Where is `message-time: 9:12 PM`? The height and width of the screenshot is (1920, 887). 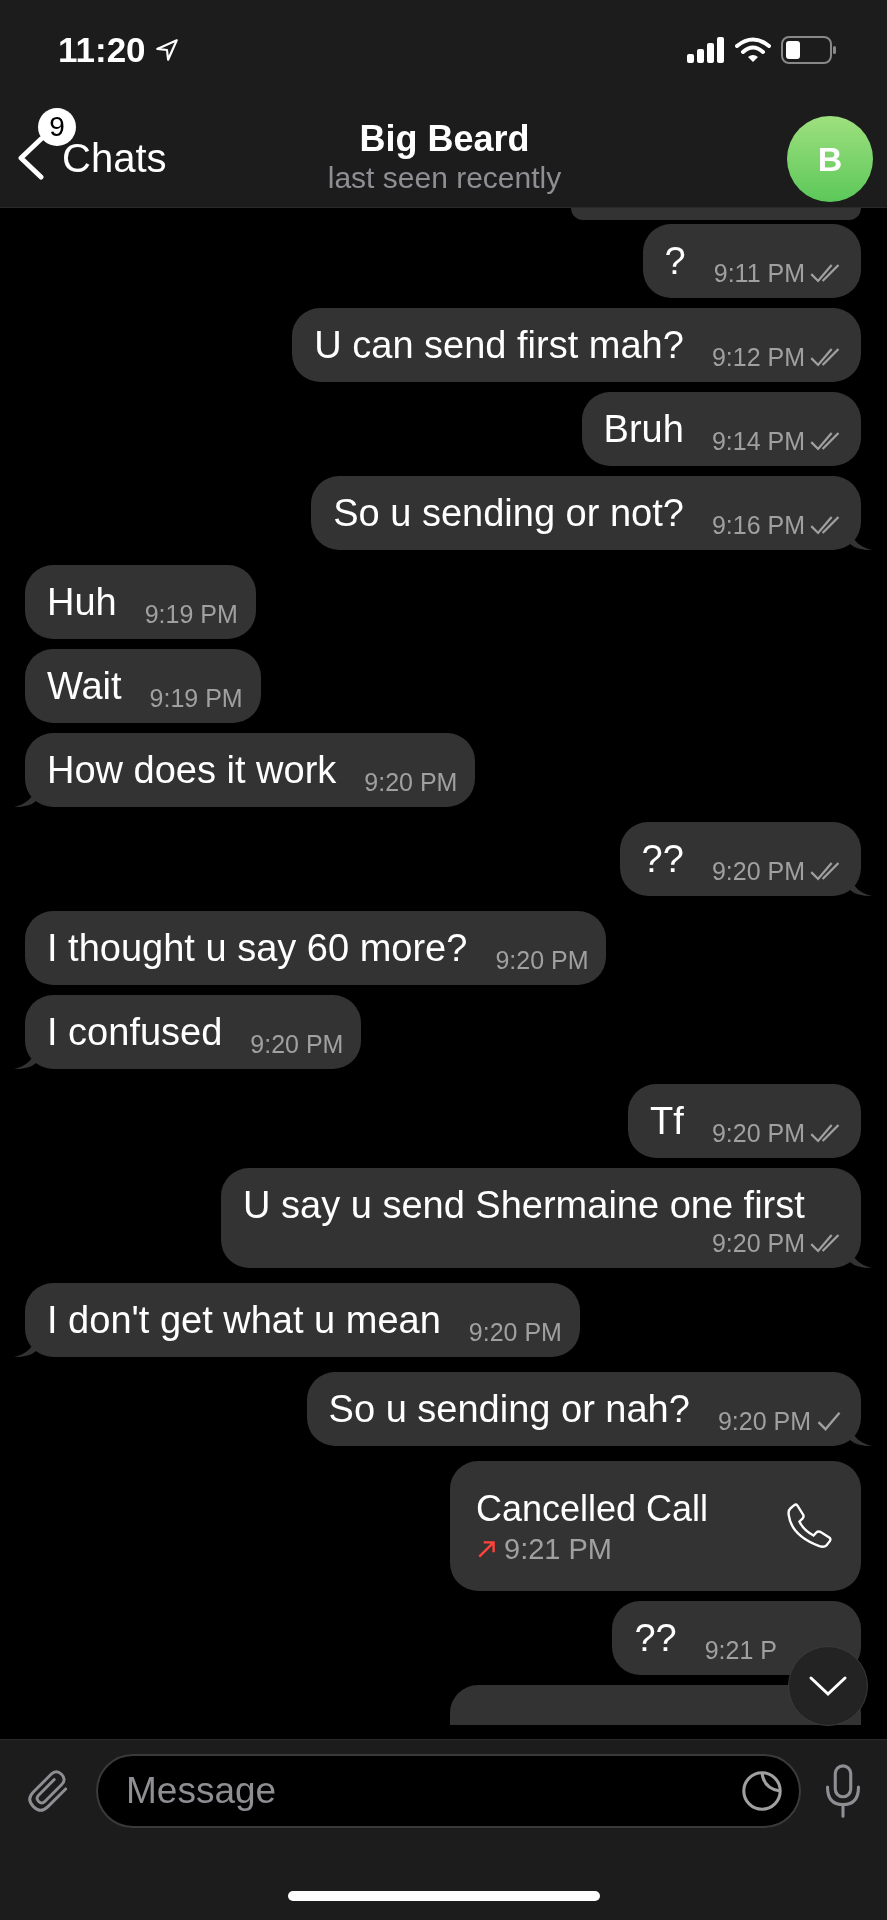 message-time: 9:12 PM is located at coordinates (758, 357).